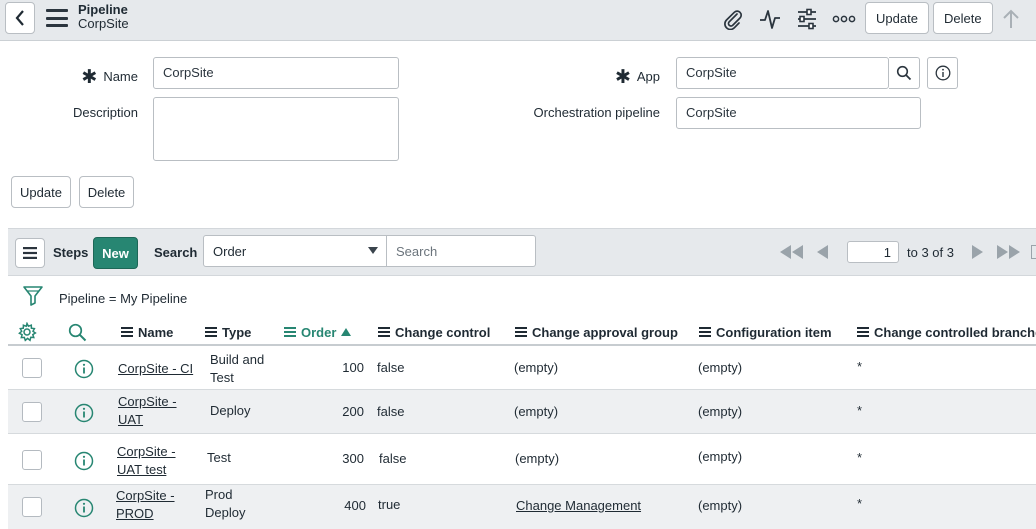 The image size is (1036, 529). Describe the element at coordinates (798, 113) in the screenshot. I see `orchestration-pipeline-field: CorpSite` at that location.